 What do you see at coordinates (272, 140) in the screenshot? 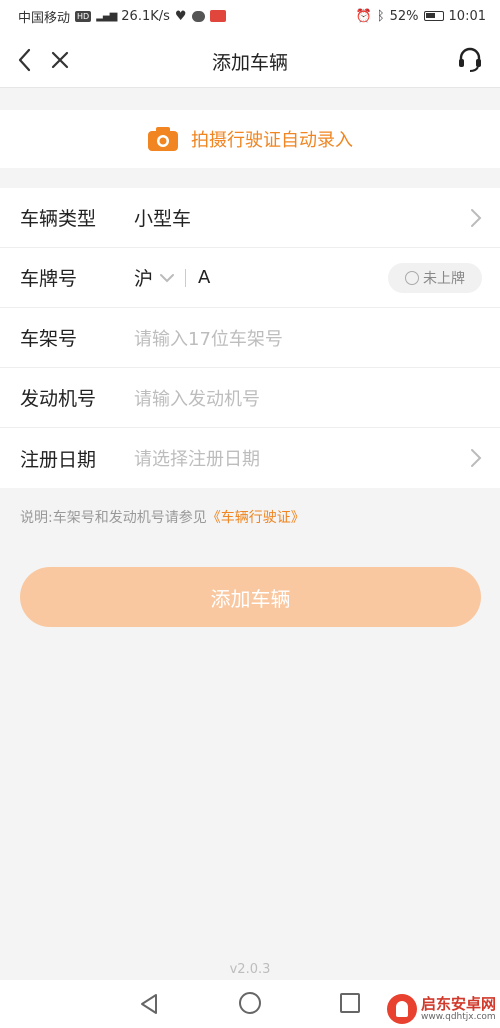
I see `scan-license-label: 拍摄行驶证自动录入` at bounding box center [272, 140].